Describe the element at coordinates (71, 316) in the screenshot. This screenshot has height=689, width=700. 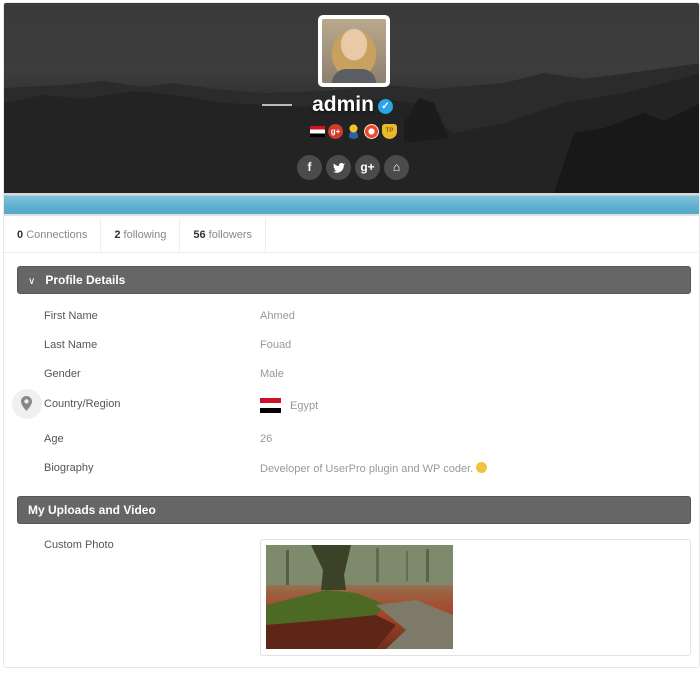
I see `field-label: First Name` at that location.